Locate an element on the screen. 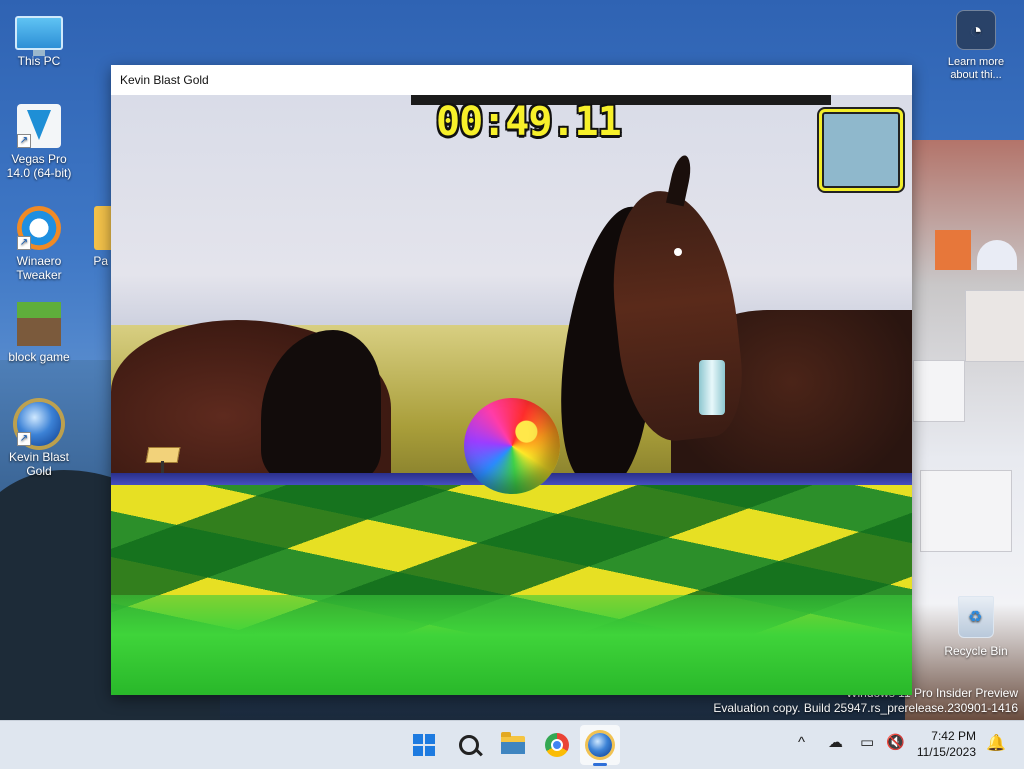 The image size is (1024, 769). kevin-blast-gold-taskbar-button is located at coordinates (600, 745).